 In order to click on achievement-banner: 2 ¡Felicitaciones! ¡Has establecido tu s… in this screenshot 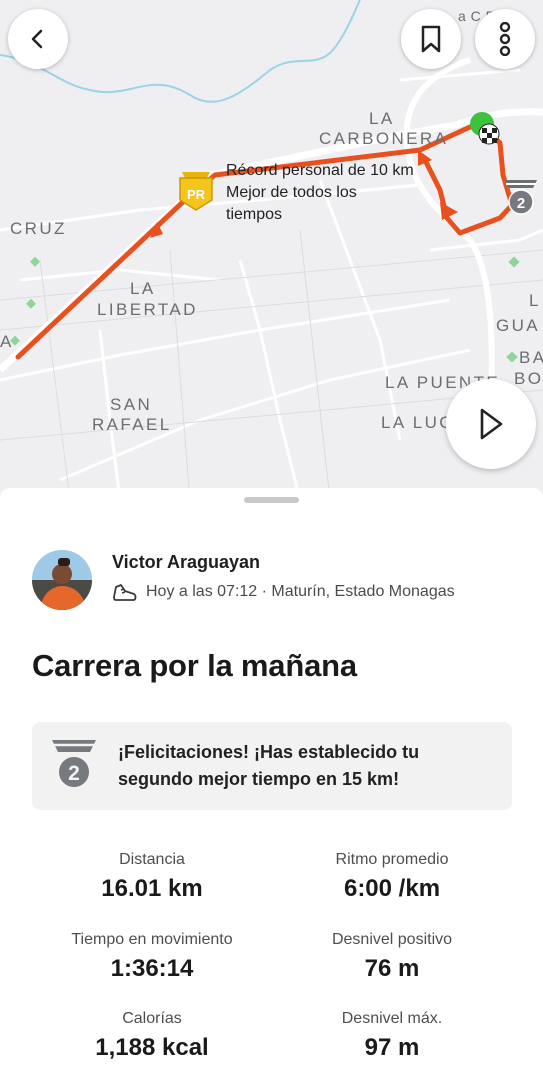, I will do `click(272, 766)`.